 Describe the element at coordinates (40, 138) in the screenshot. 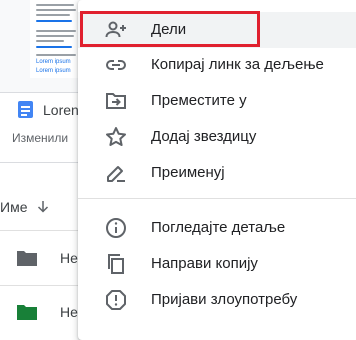

I see `file-card-subtitle: Изменили` at that location.